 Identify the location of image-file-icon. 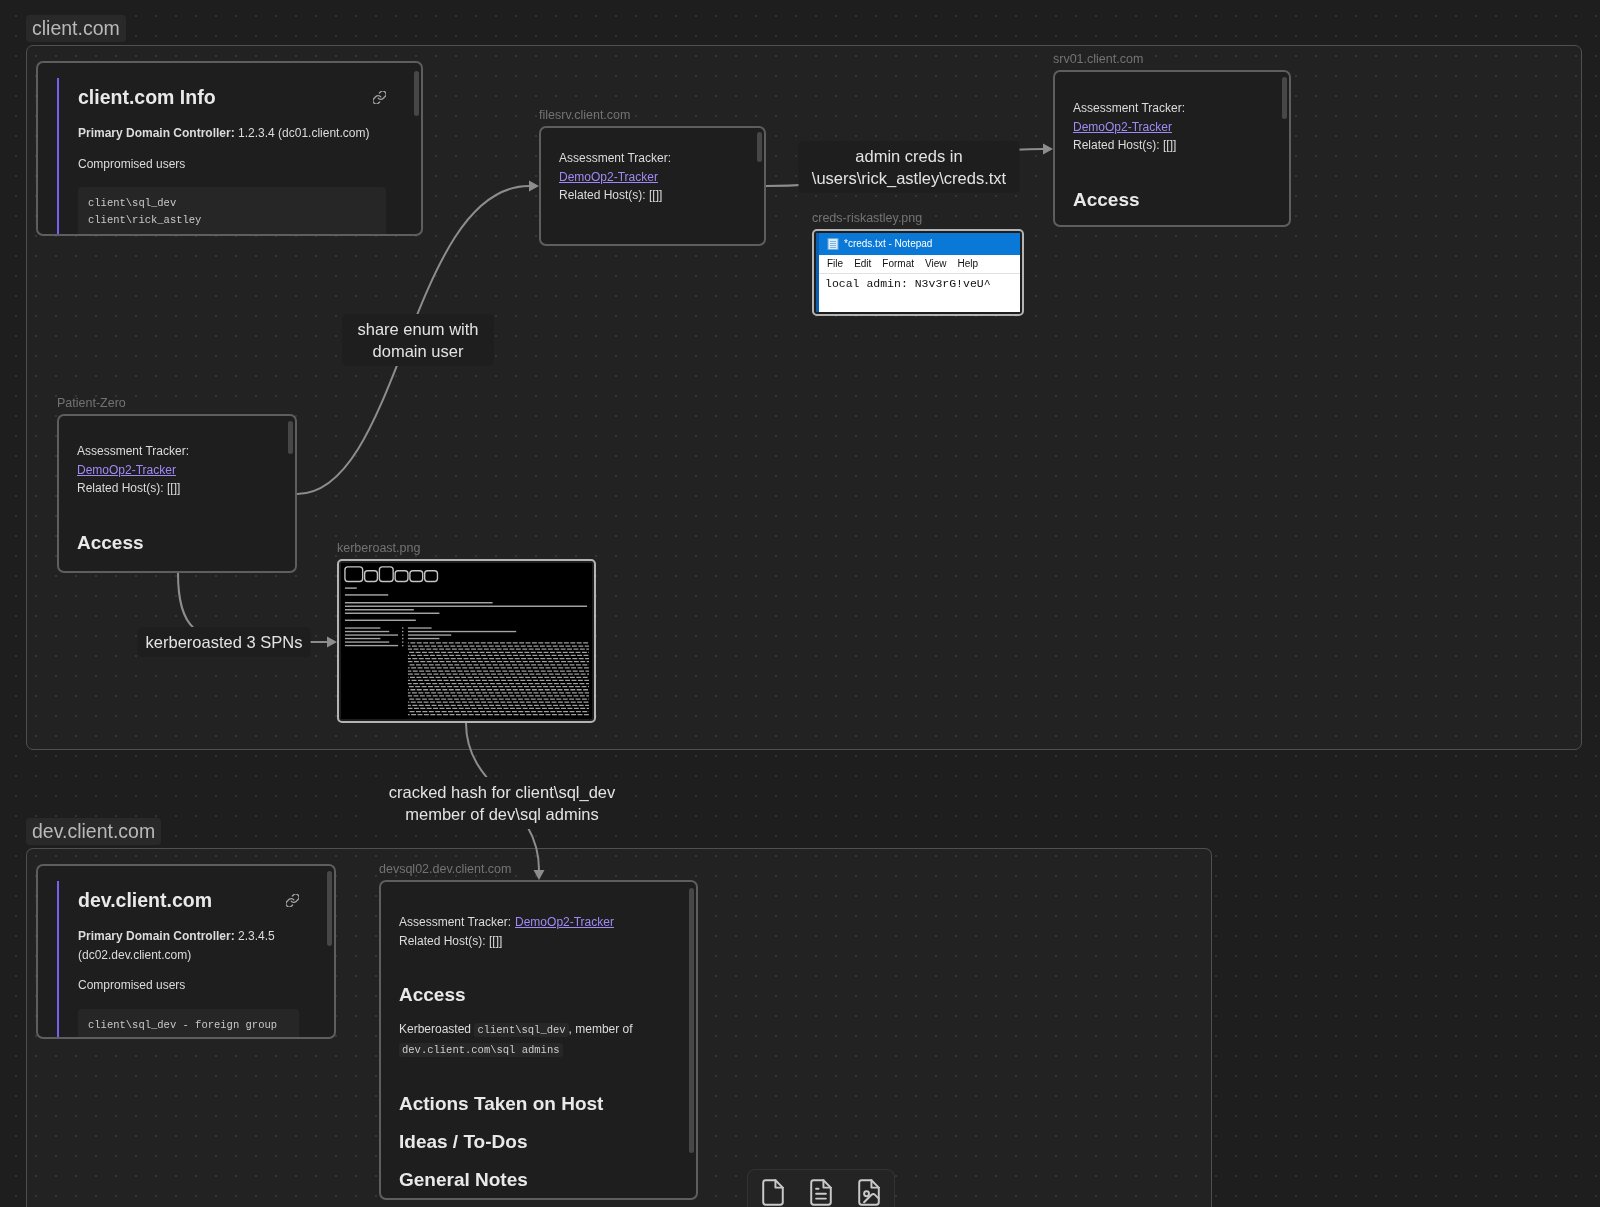
(869, 1192).